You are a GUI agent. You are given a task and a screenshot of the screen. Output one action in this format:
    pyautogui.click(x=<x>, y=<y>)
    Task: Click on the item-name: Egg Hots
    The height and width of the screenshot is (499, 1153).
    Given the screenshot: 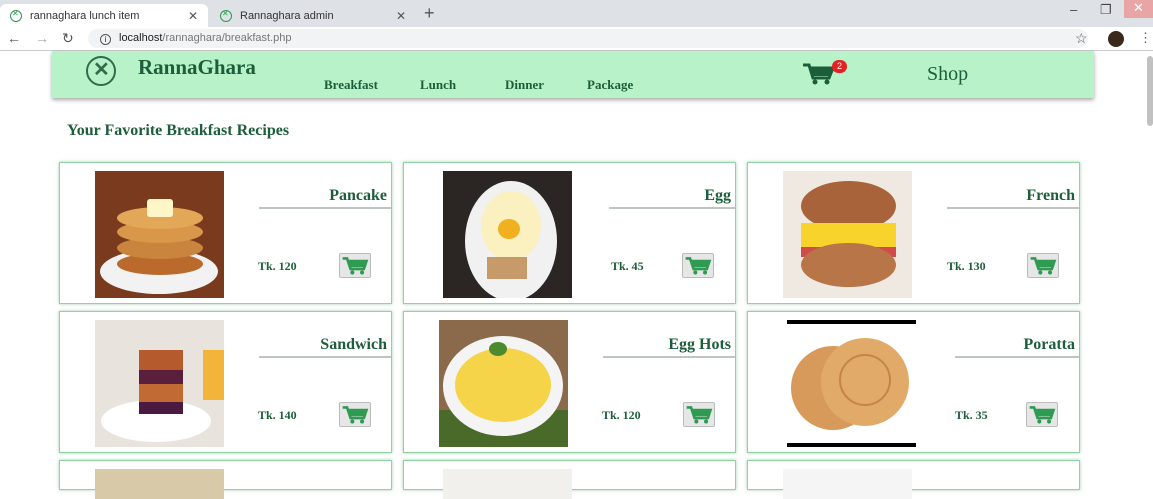 What is the action you would take?
    pyautogui.click(x=669, y=347)
    